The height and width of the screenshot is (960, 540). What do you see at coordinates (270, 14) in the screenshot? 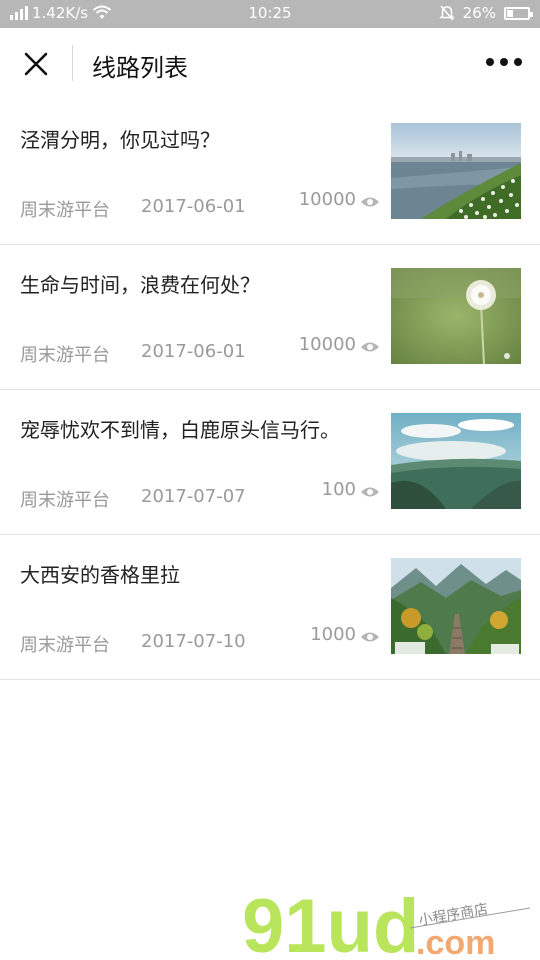
I see `status-bar: 1.42K/s 10:25 26%` at bounding box center [270, 14].